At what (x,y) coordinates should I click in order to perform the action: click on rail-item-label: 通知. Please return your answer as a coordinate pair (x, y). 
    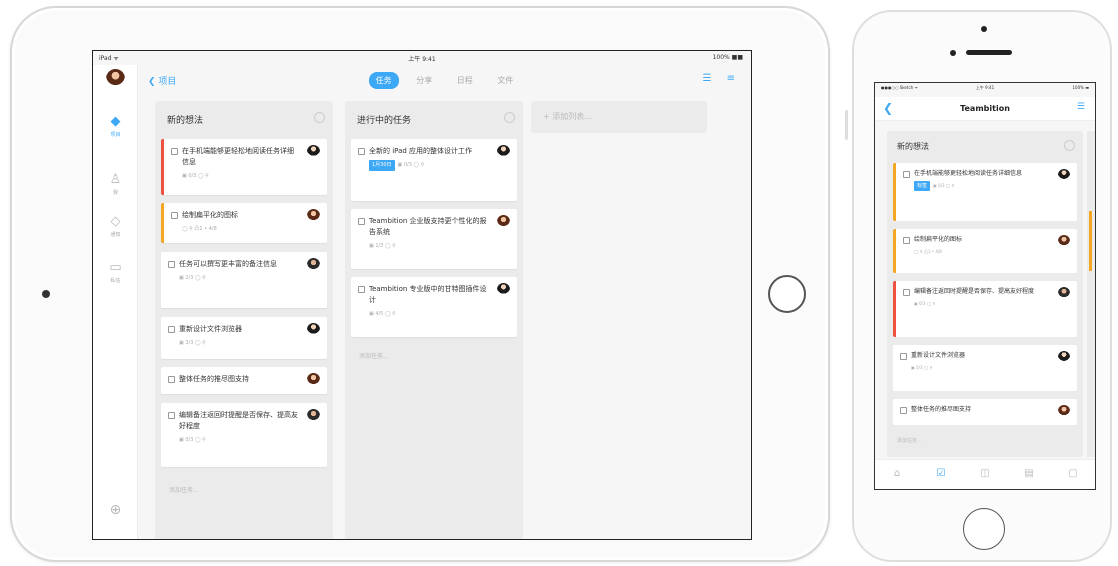
    Looking at the image, I should click on (115, 235).